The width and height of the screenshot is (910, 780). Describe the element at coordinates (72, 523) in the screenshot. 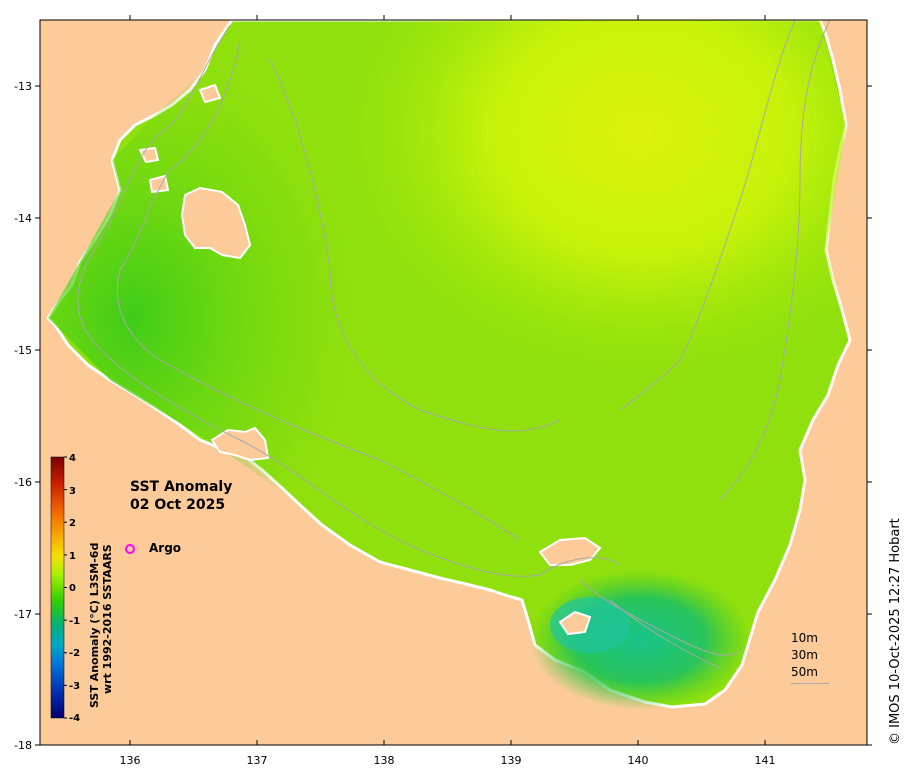

I see `colorbar-tick-label: 2` at that location.